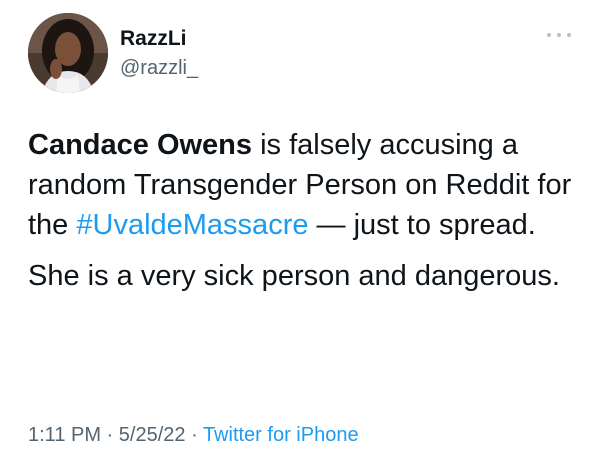  Describe the element at coordinates (159, 39) in the screenshot. I see `display-name: RazzLi` at that location.